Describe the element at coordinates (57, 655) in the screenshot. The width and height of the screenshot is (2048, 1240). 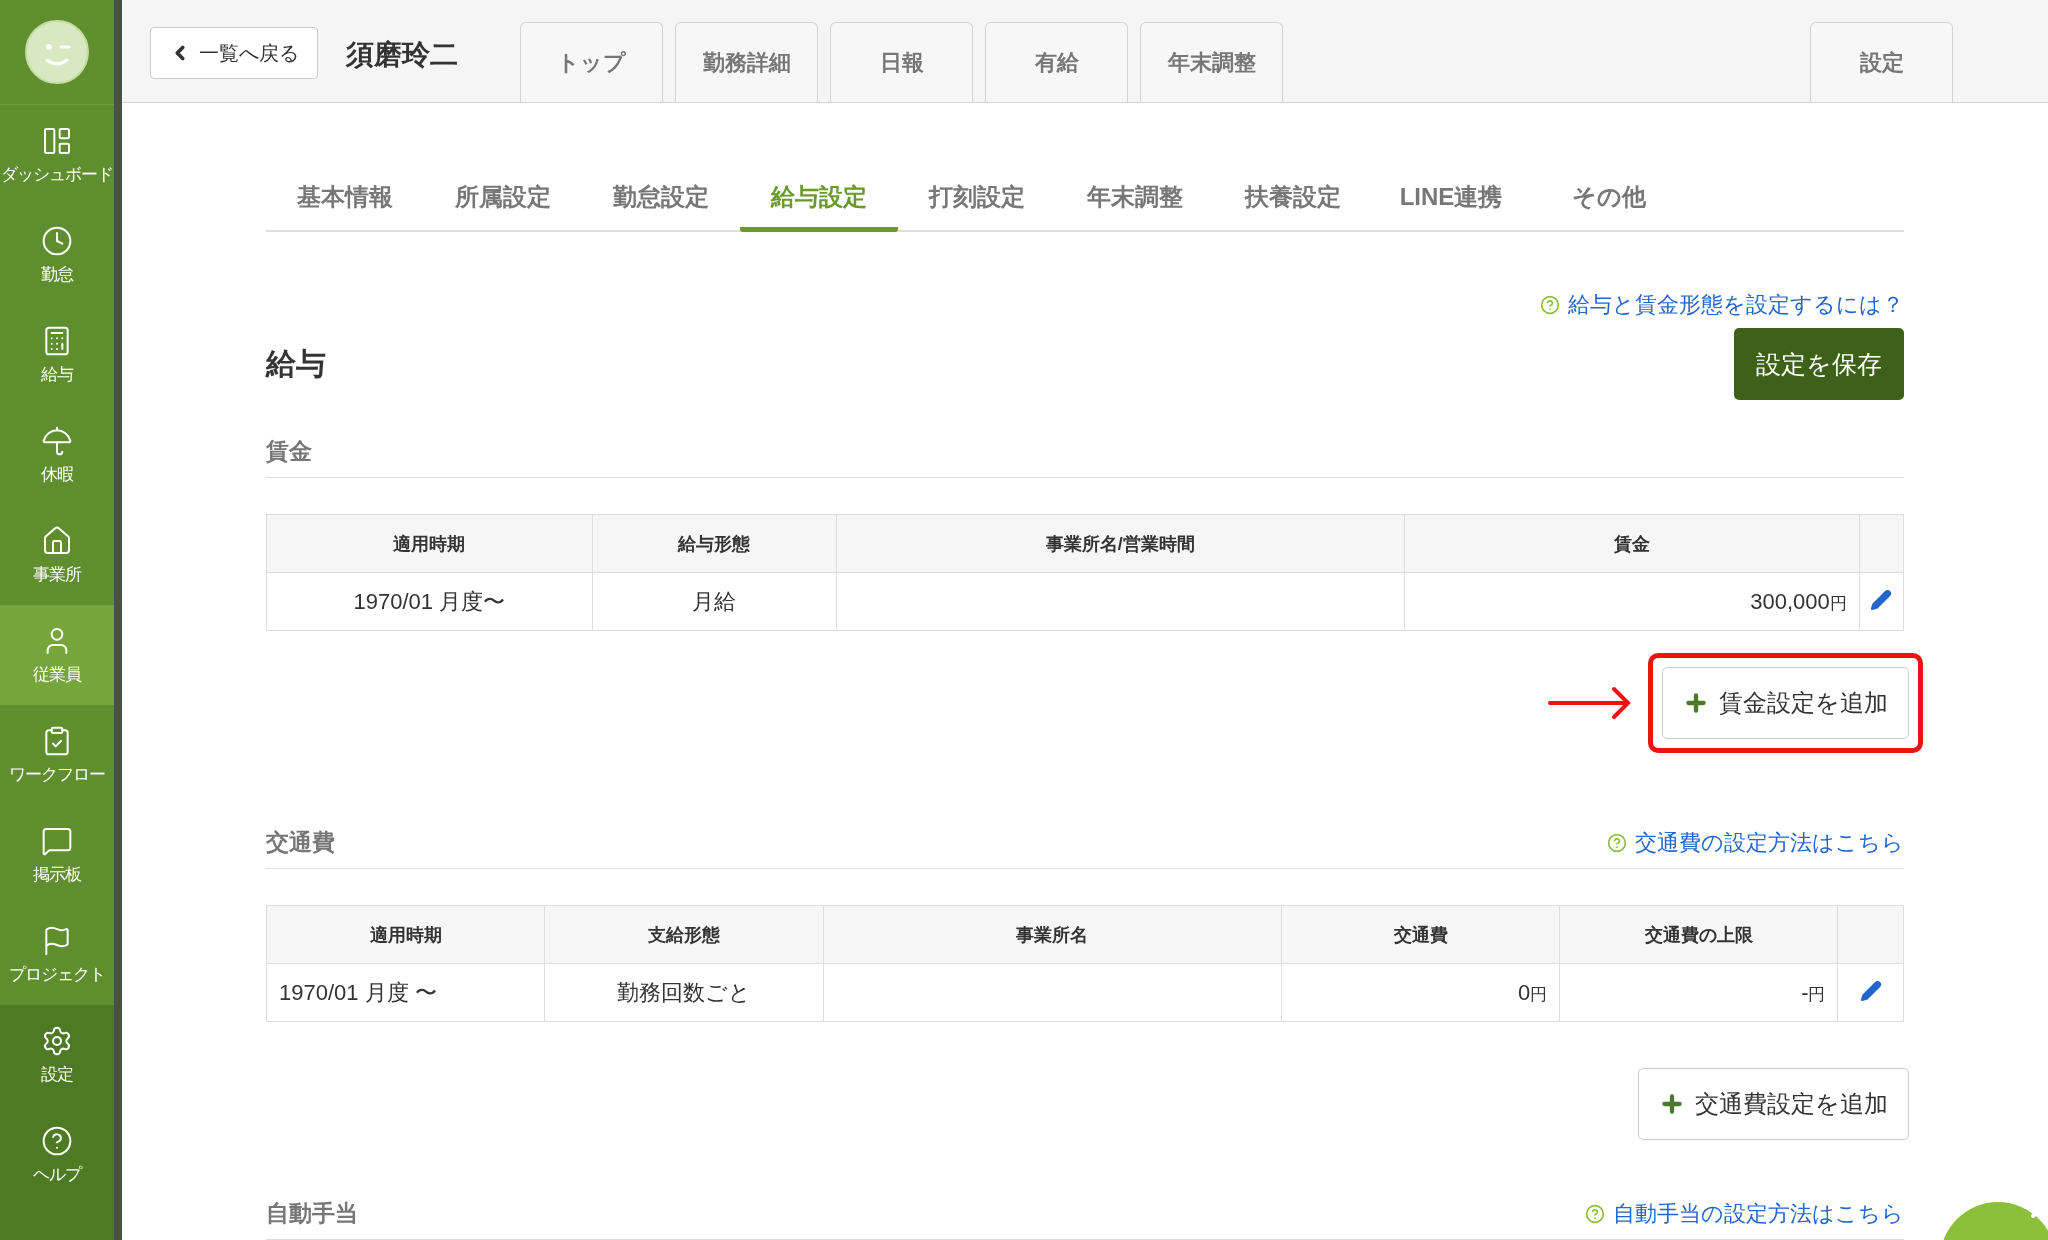
I see `sidebar-item: 従業員` at that location.